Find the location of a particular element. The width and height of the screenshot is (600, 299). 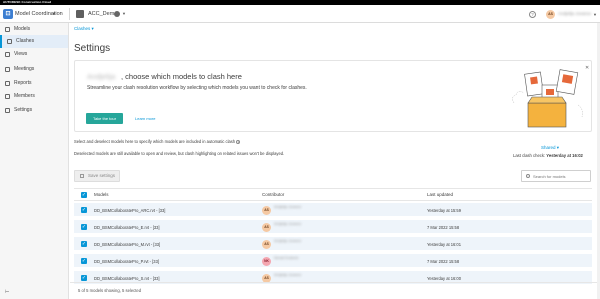

breadcrumb: Clashes ▾ is located at coordinates (84, 29).